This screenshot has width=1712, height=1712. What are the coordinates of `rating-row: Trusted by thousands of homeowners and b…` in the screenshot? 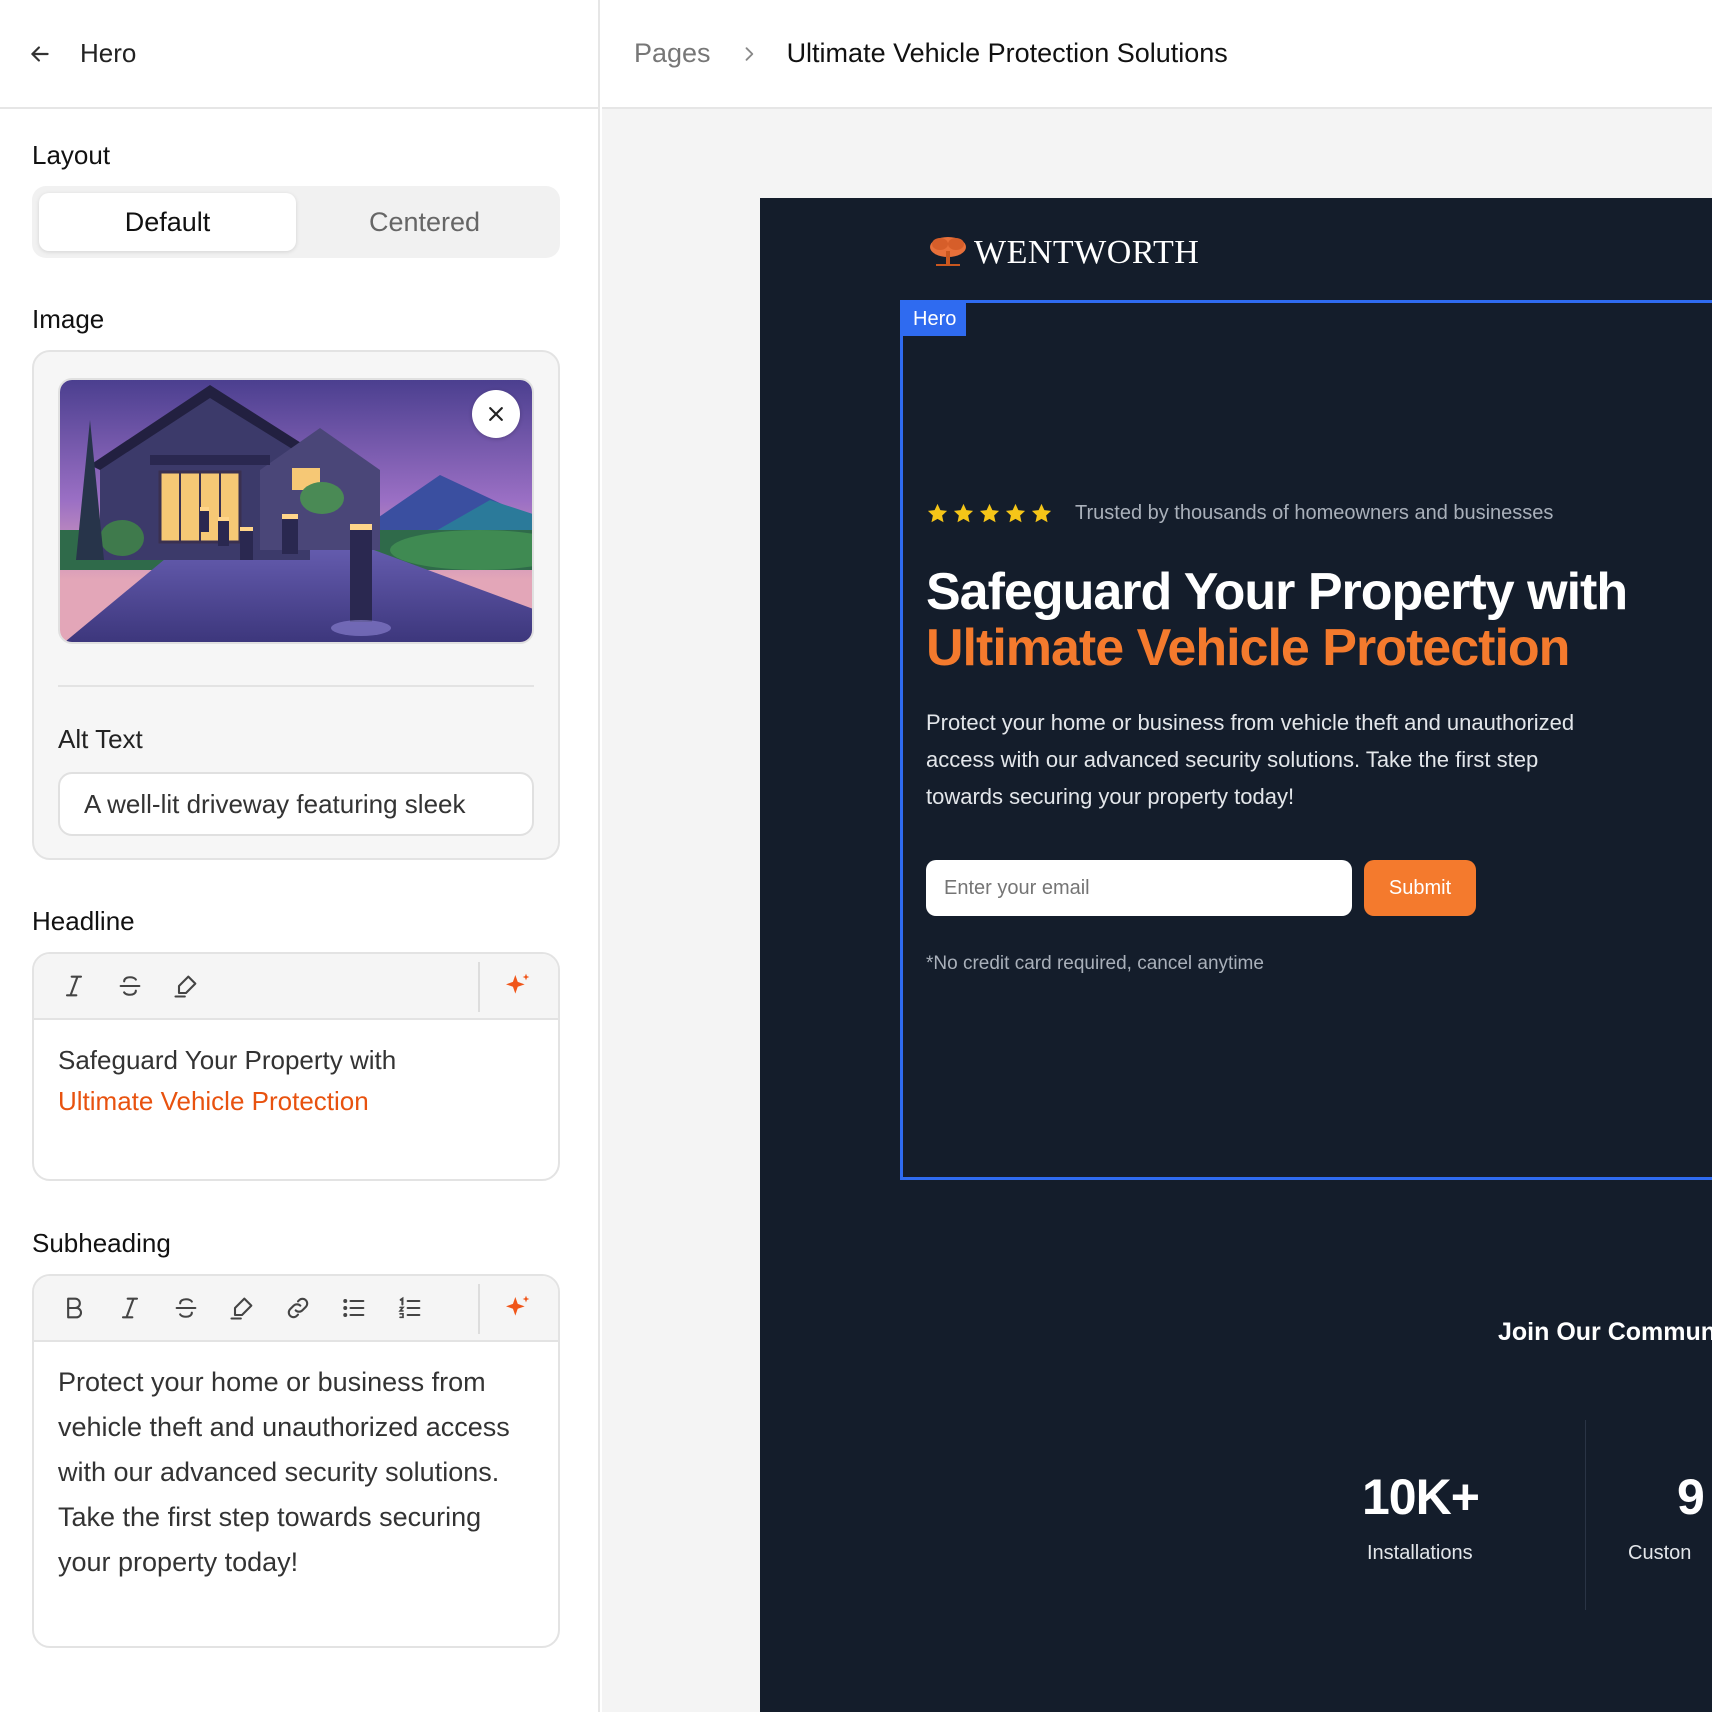 It's located at (1239, 513).